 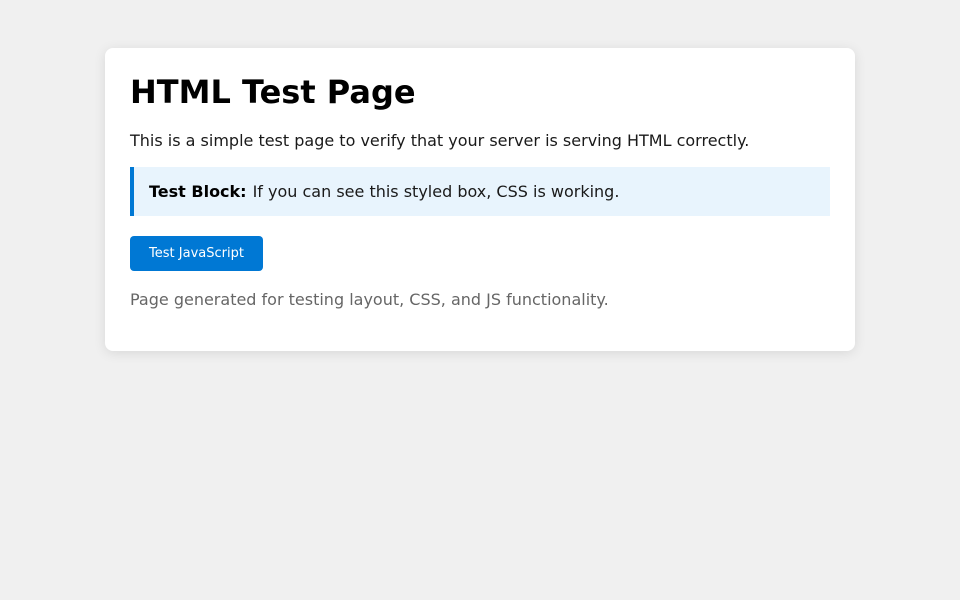 What do you see at coordinates (273, 92) in the screenshot?
I see `page-title: HTML Test Page` at bounding box center [273, 92].